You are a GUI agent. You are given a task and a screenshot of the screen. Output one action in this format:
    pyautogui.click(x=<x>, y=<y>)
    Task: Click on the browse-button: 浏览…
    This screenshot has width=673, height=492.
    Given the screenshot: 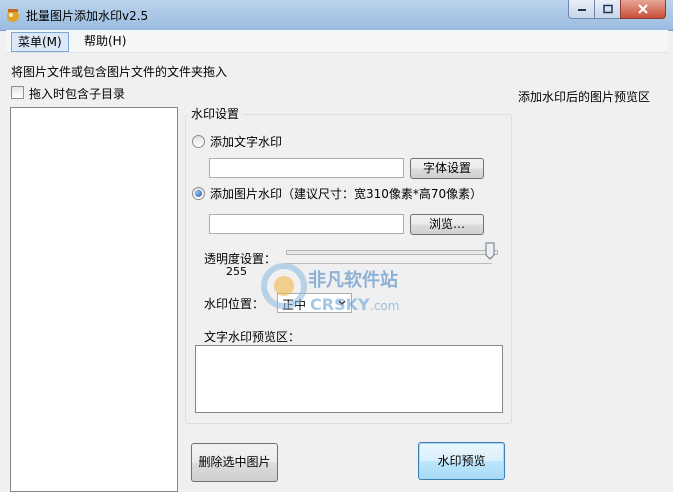 What is the action you would take?
    pyautogui.click(x=447, y=224)
    